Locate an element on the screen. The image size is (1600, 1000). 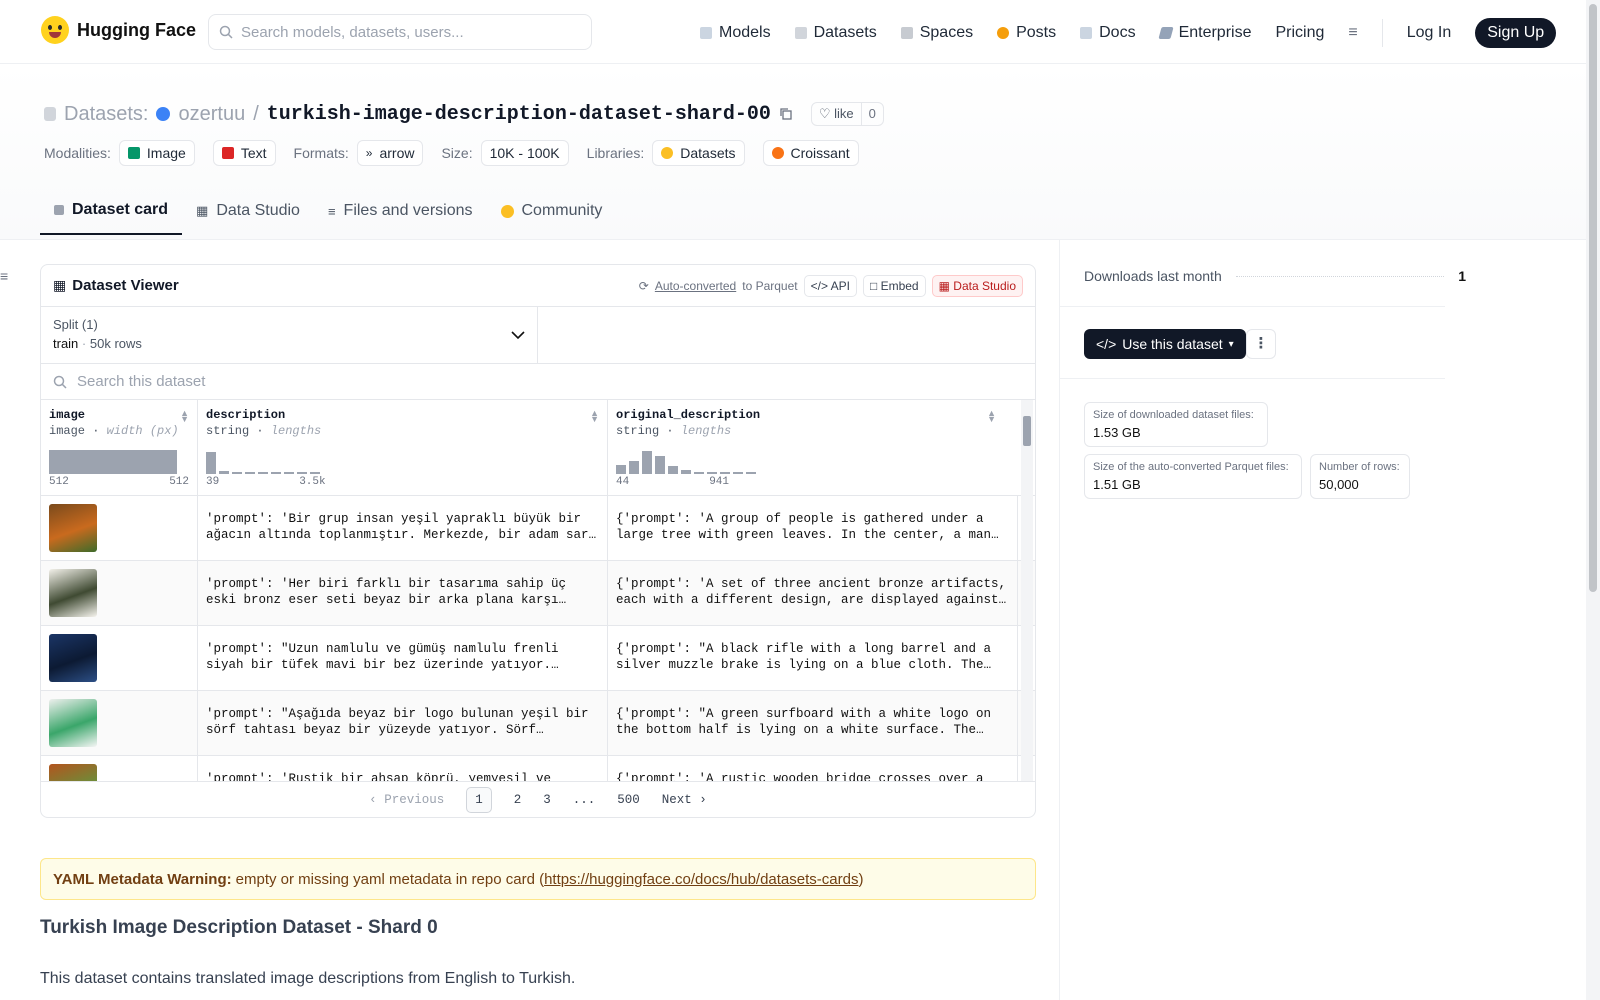
owner-link: ozertuu is located at coordinates (211, 114).